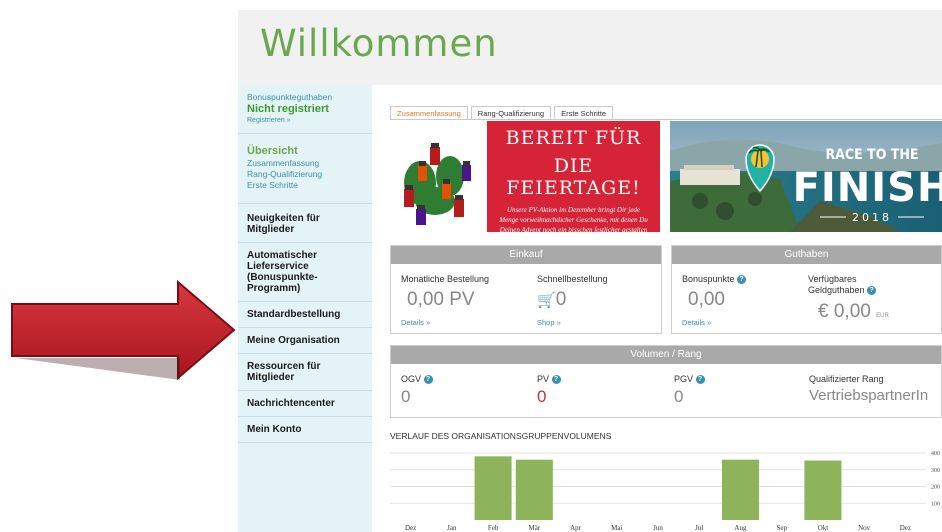 This screenshot has width=942, height=532. Describe the element at coordinates (534, 528) in the screenshot. I see `chart-x-tick-label: Mär` at that location.